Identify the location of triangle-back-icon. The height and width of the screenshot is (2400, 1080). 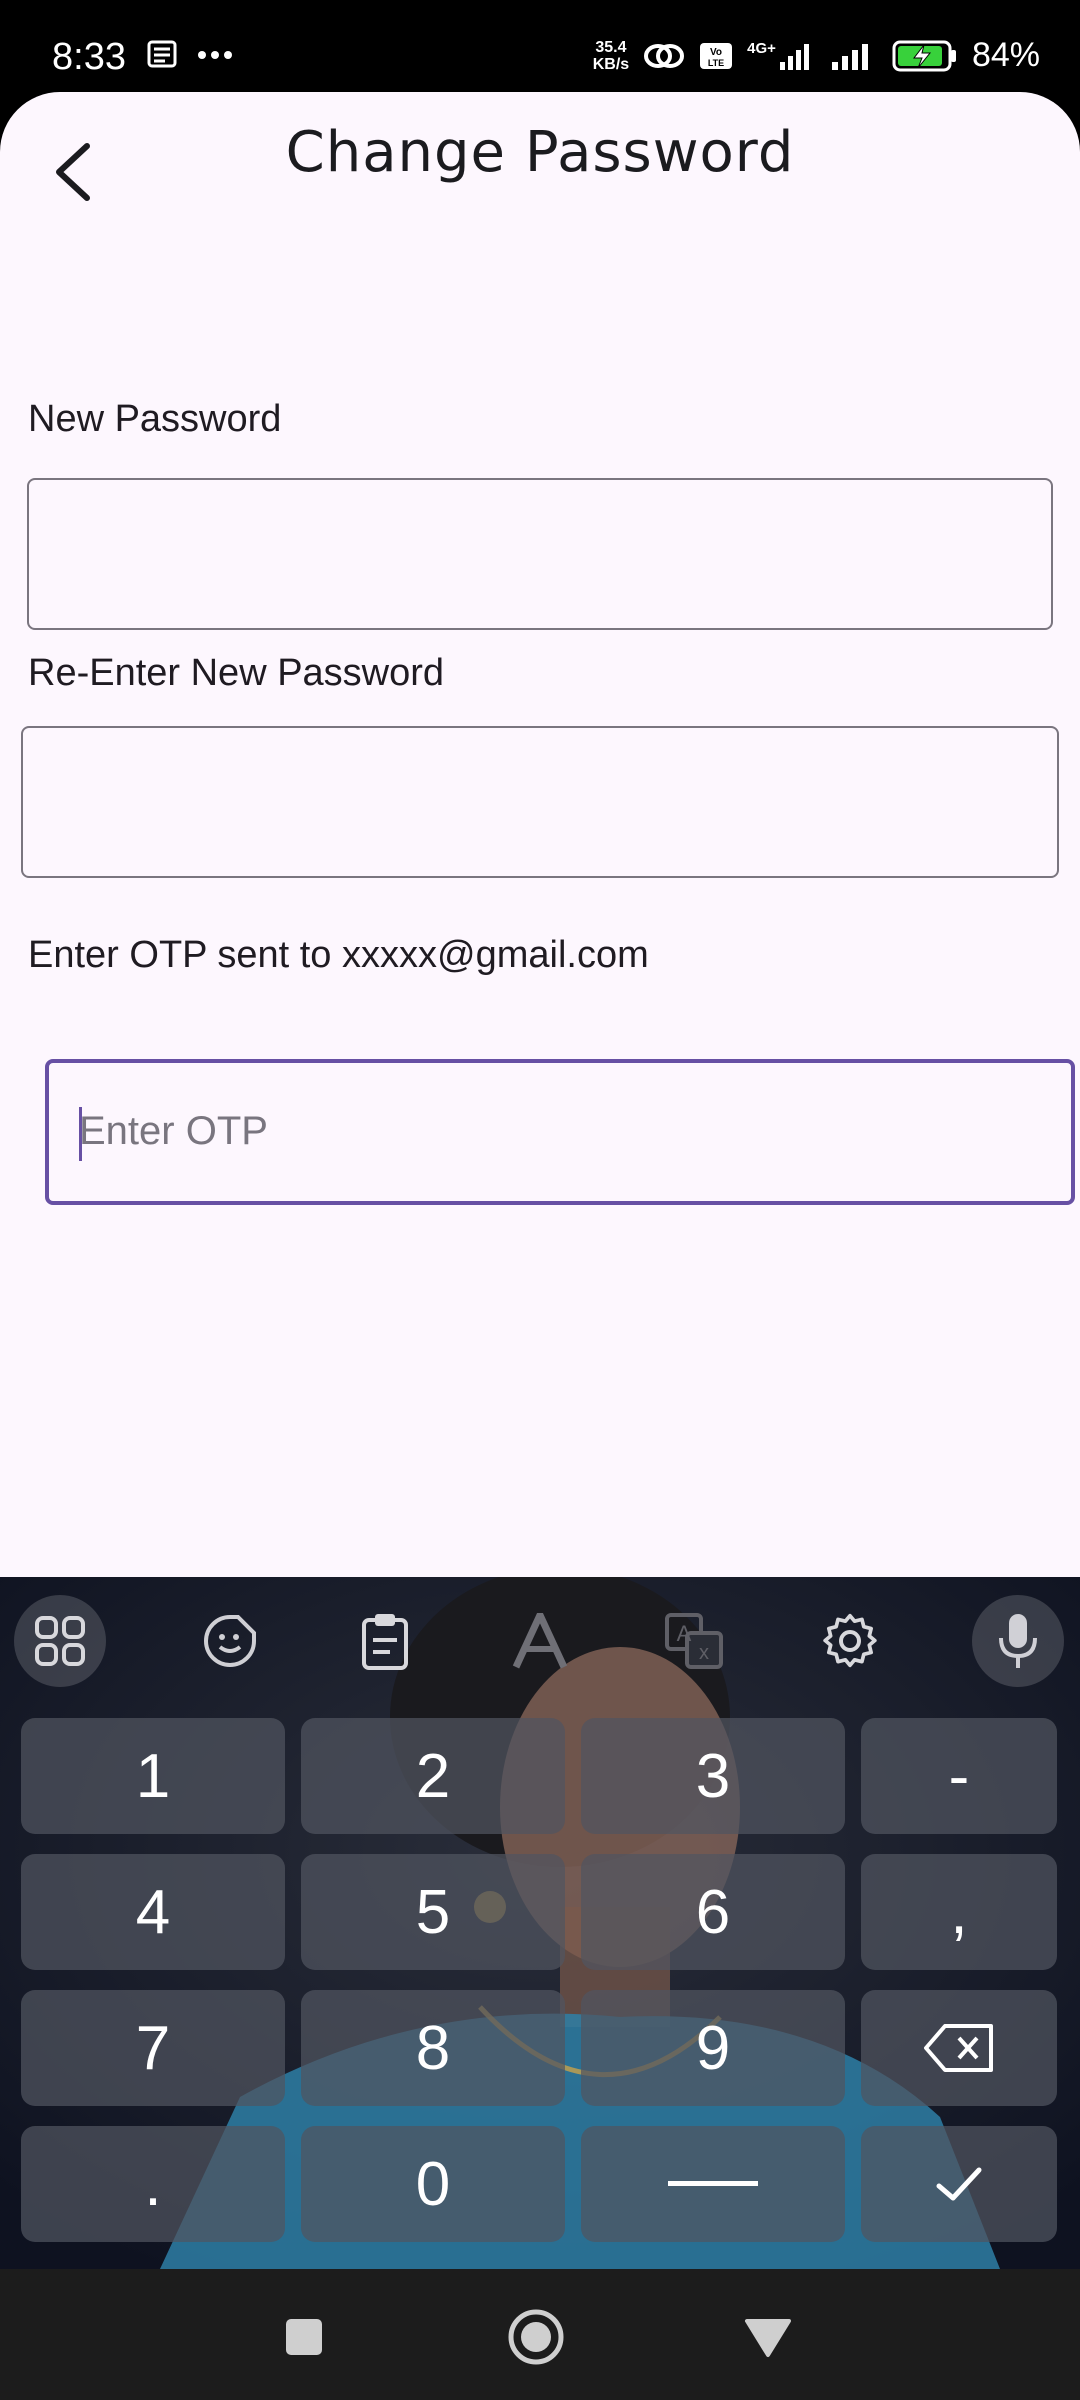
(768, 2338).